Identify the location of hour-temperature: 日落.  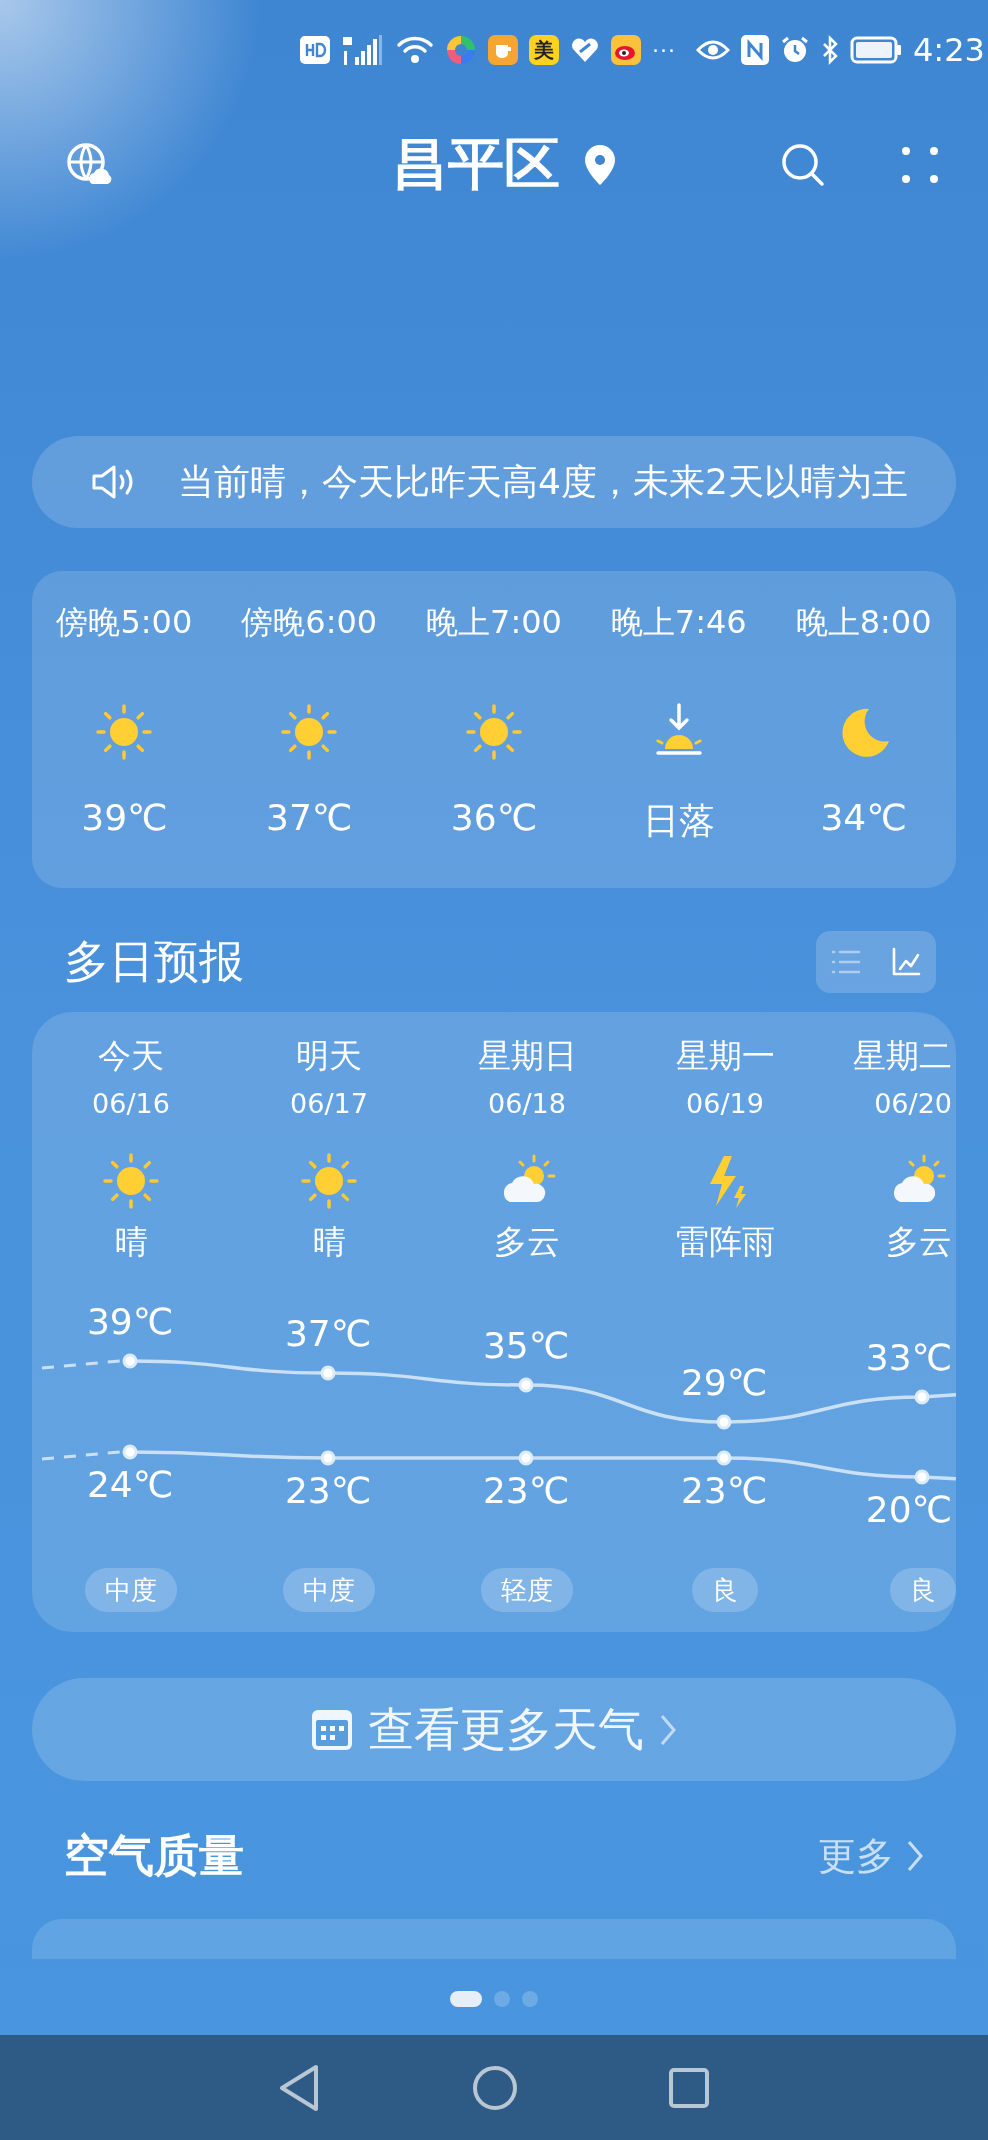
(678, 821).